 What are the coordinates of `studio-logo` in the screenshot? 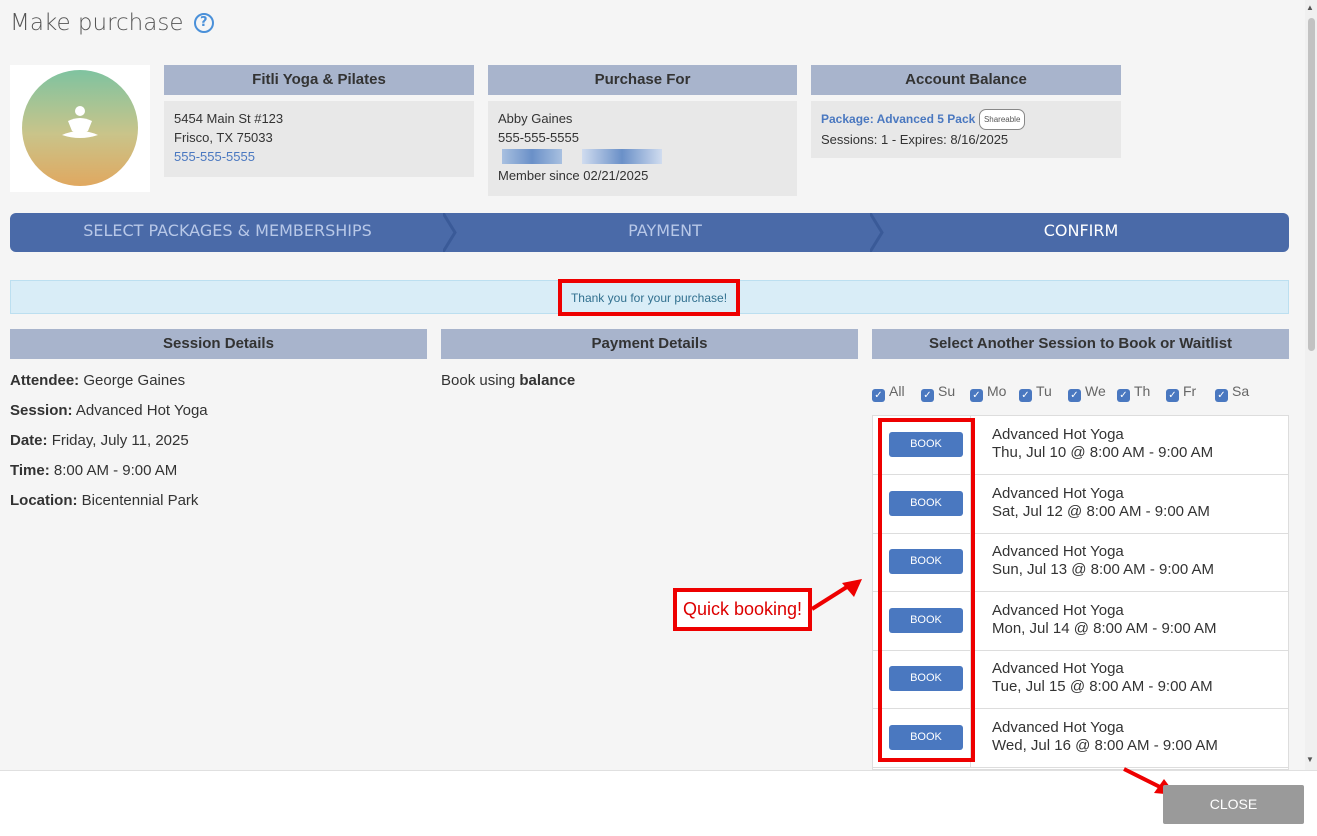 It's located at (80, 128).